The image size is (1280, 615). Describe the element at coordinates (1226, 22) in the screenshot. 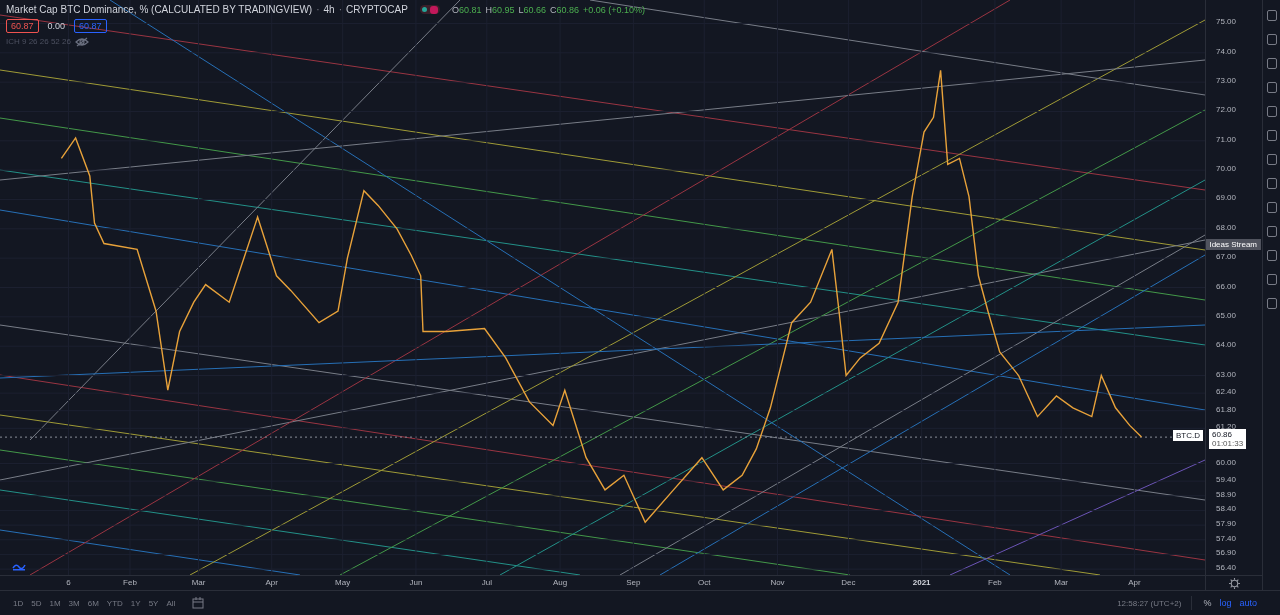

I see `price-tick: 75.00` at that location.